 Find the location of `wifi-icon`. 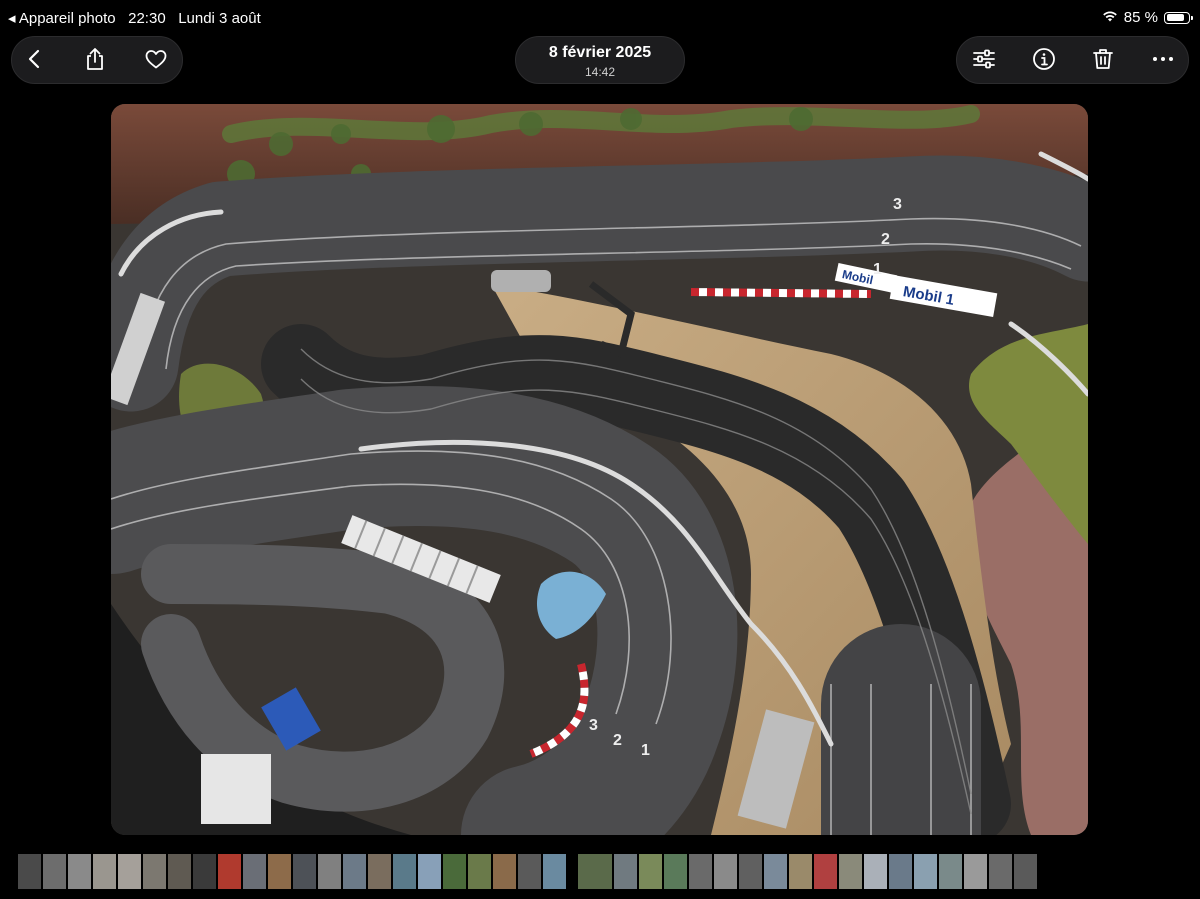

wifi-icon is located at coordinates (1110, 17).